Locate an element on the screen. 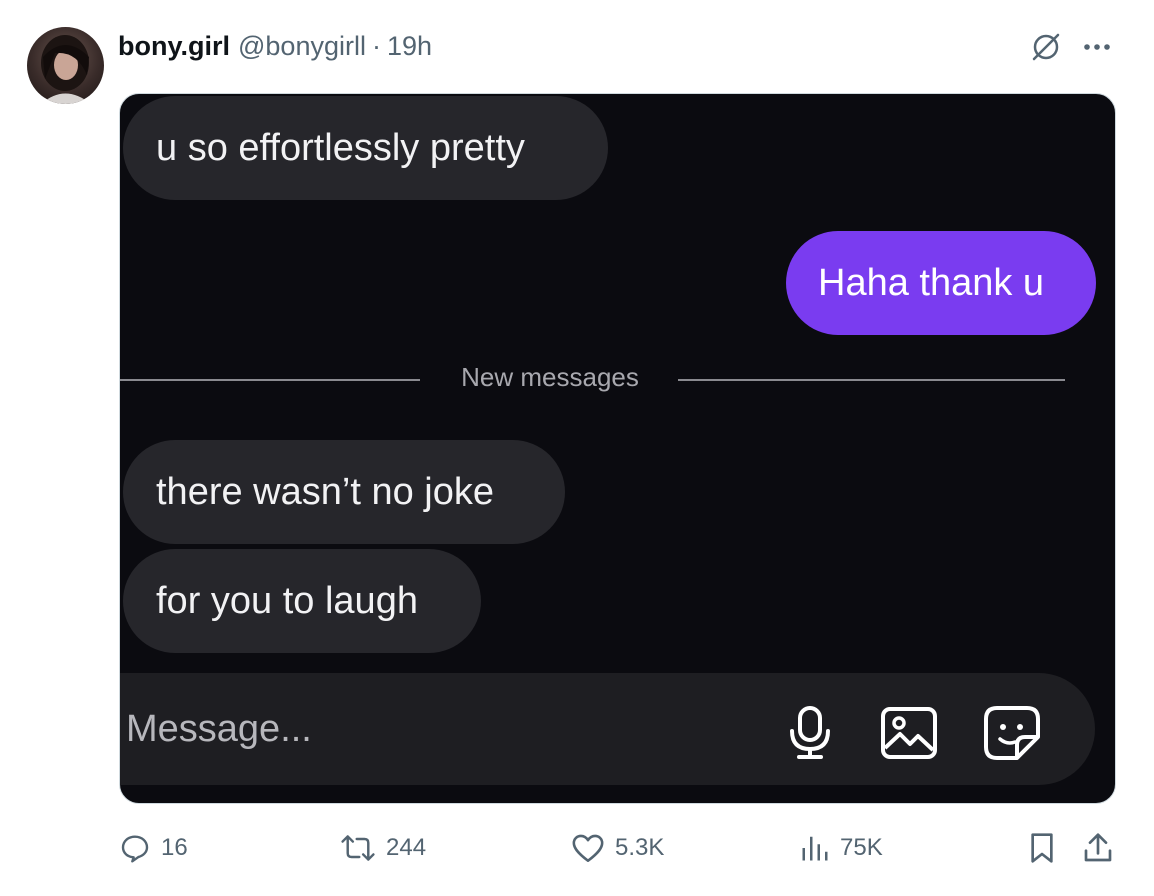  like-count: 5.3K is located at coordinates (640, 847).